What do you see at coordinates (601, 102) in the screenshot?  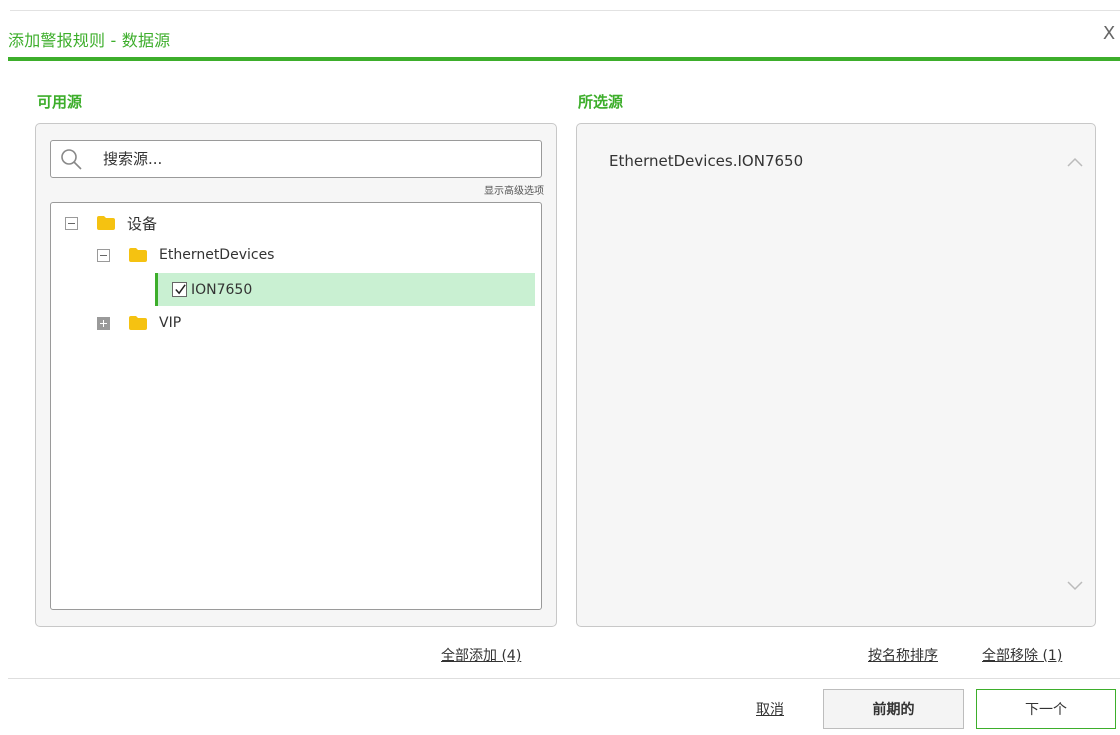 I see `selected-sources-heading: 所选源` at bounding box center [601, 102].